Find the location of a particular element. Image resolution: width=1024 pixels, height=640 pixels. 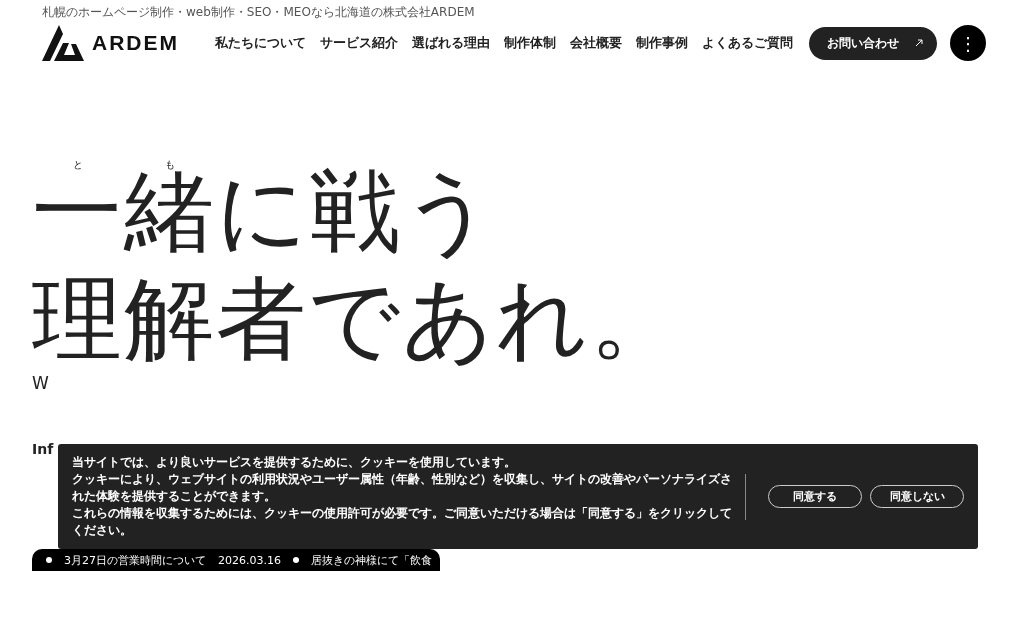

logo-mark-icon is located at coordinates (63, 43).